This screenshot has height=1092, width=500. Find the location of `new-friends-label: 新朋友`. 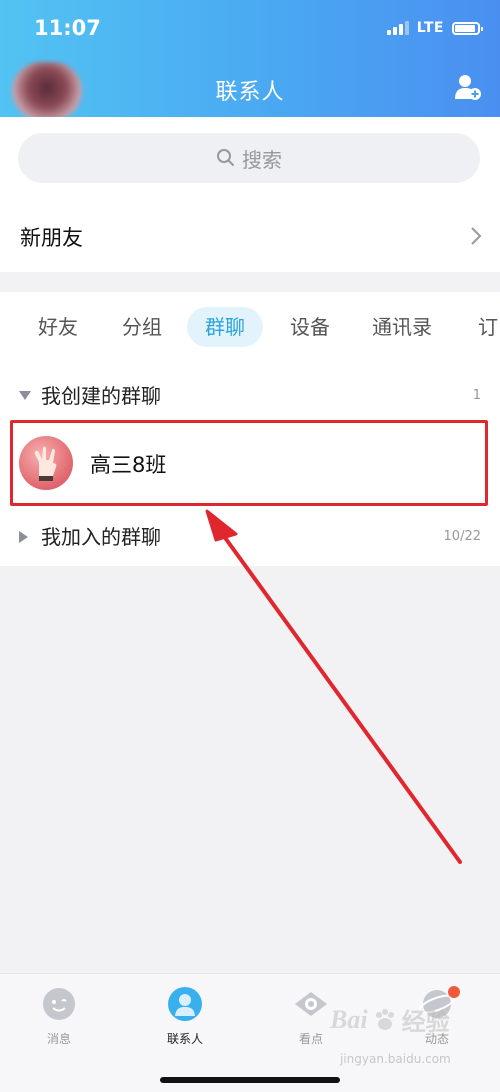

new-friends-label: 新朋友 is located at coordinates (51, 238).